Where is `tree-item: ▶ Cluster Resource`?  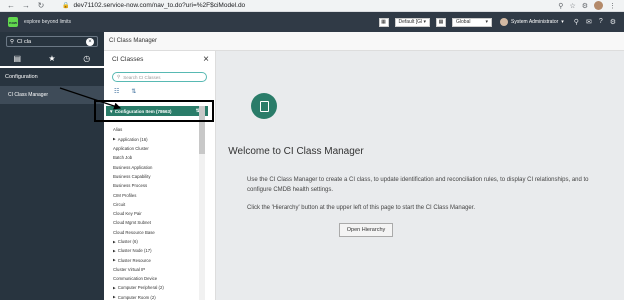
tree-item: ▶ Cluster Resource is located at coordinates (155, 259).